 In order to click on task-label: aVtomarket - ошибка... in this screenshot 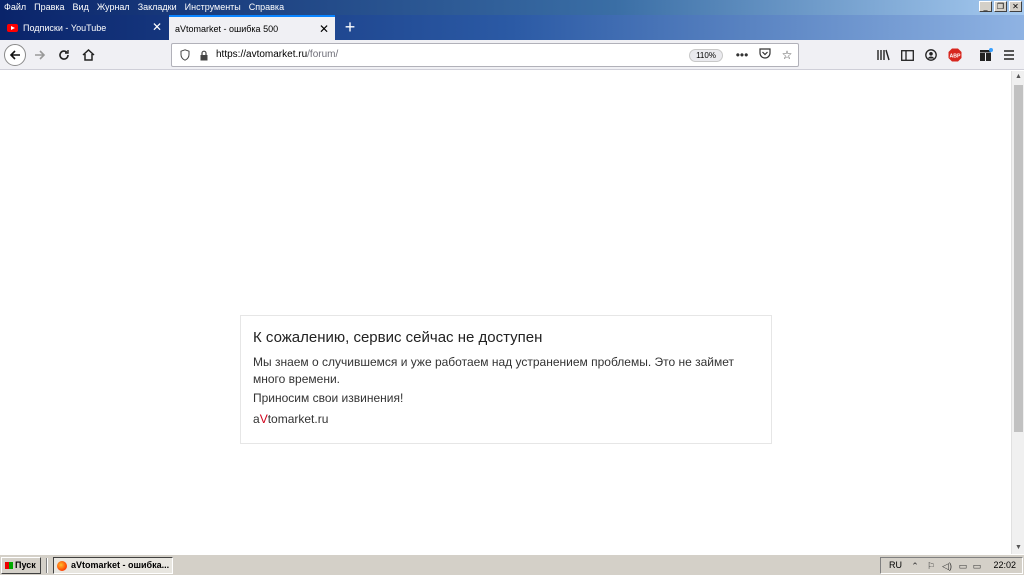, I will do `click(120, 565)`.